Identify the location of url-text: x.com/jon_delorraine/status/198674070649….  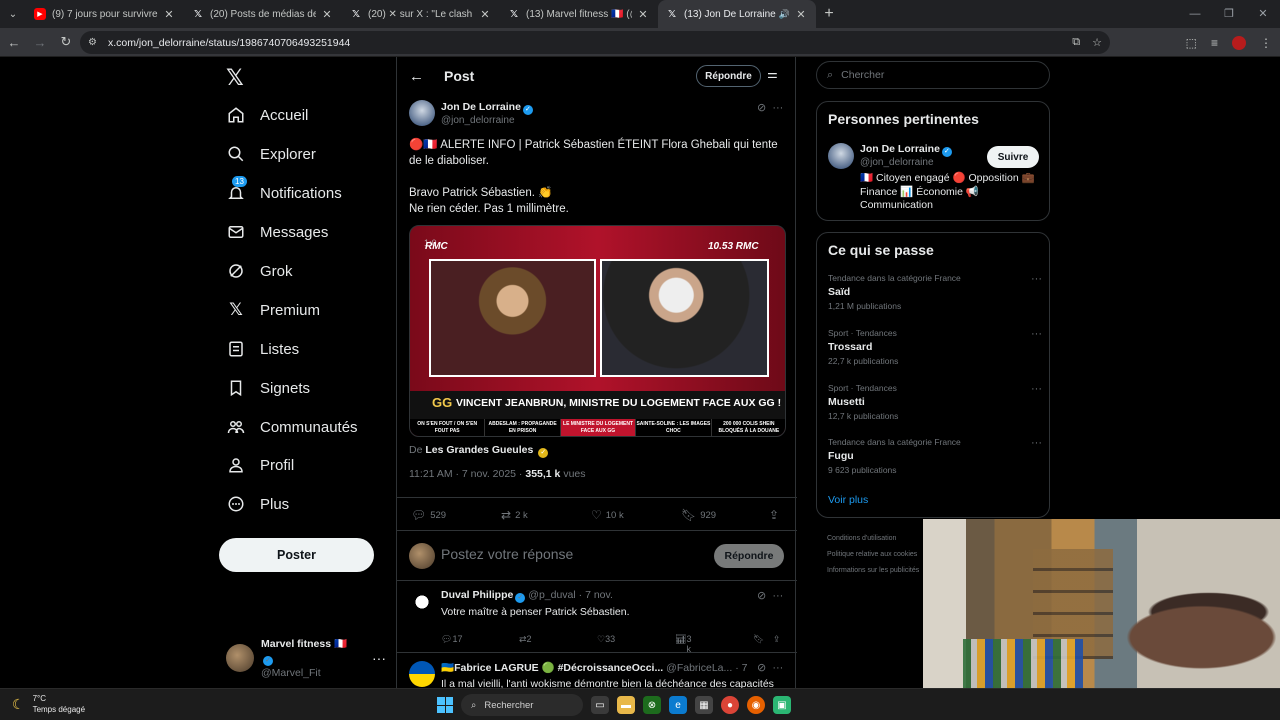
(229, 43).